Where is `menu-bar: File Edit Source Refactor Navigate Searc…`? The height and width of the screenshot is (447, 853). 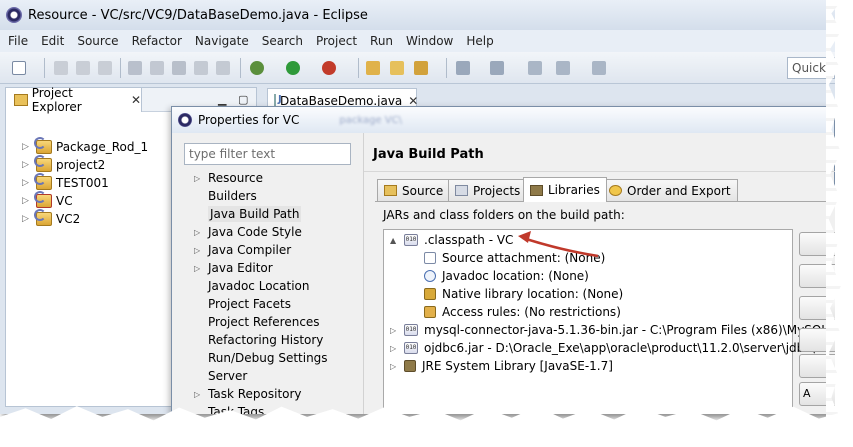
menu-bar: File Edit Source Refactor Navigate Searc… is located at coordinates (417, 41).